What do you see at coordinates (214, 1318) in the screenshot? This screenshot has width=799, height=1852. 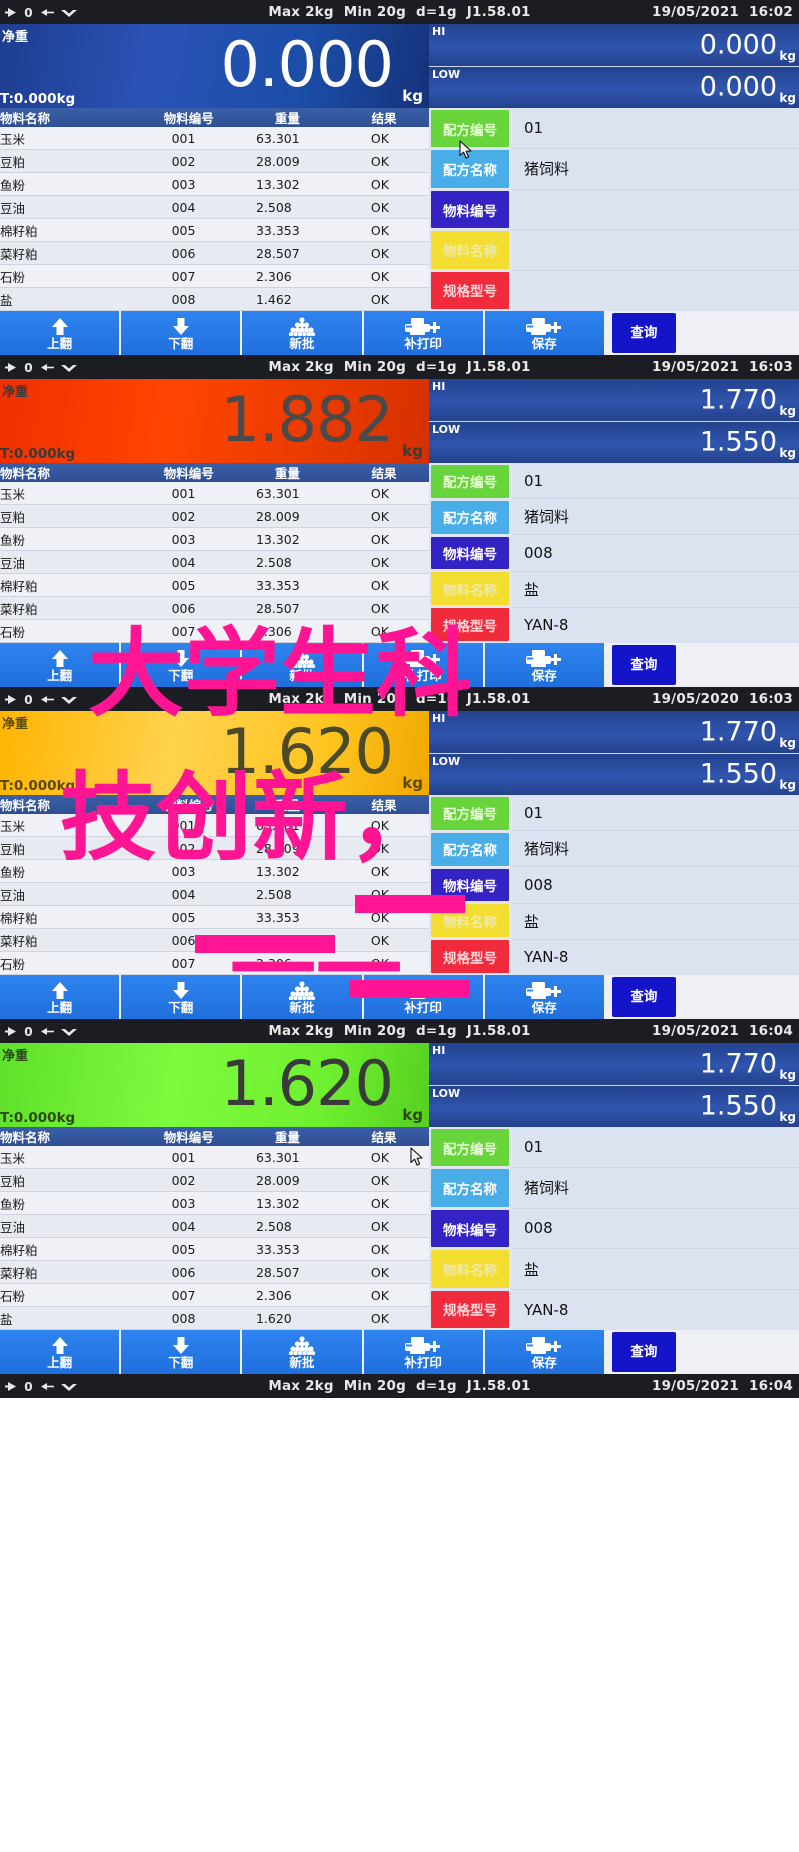 I see `table-row: 盐 008 1.620 OK` at bounding box center [214, 1318].